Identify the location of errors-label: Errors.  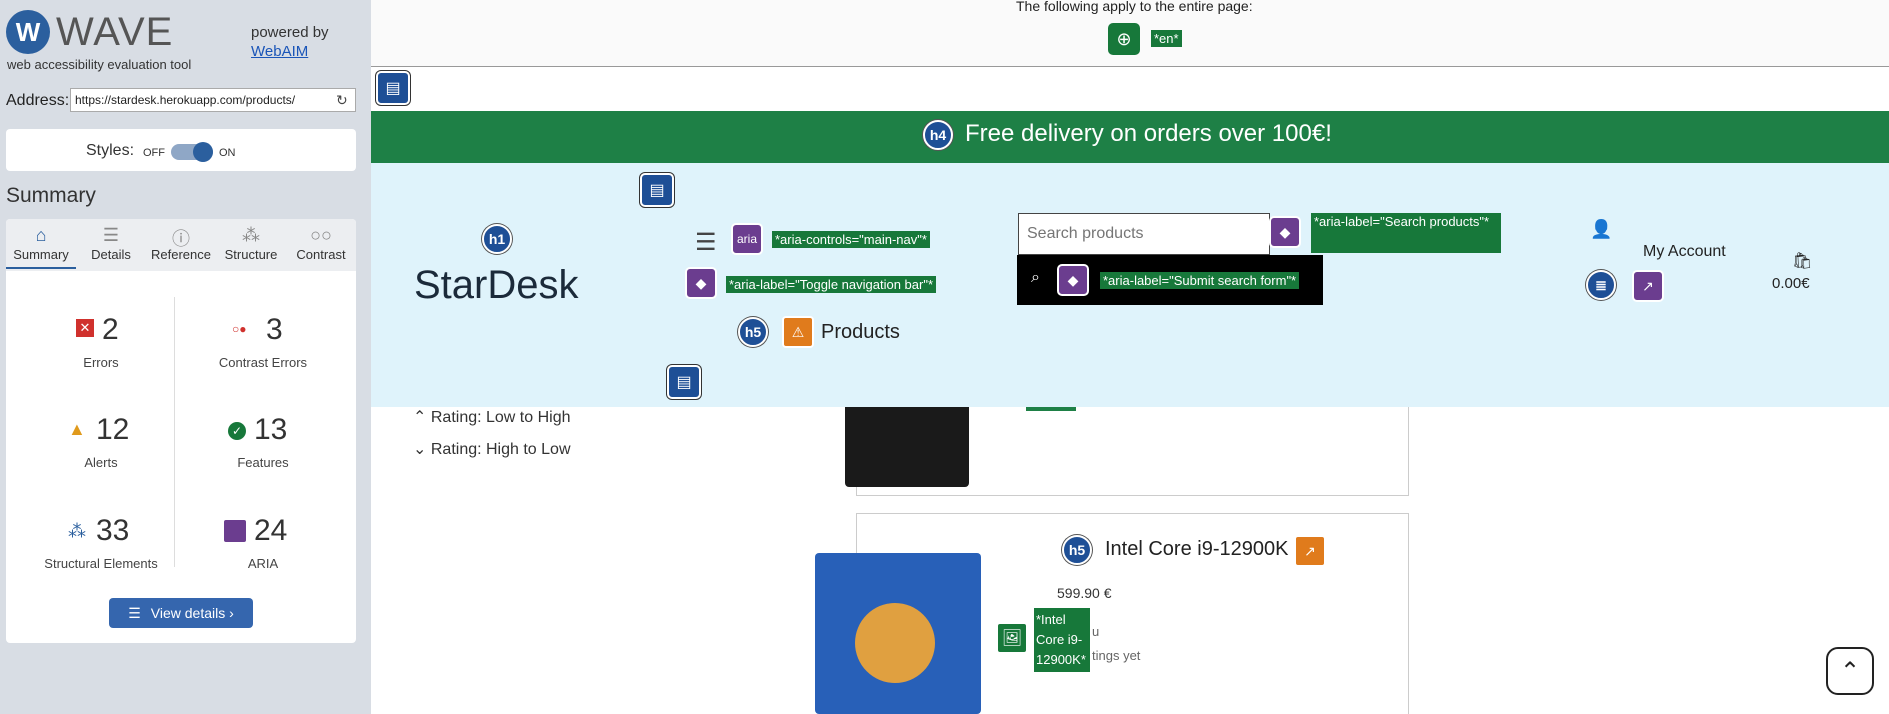
(101, 362).